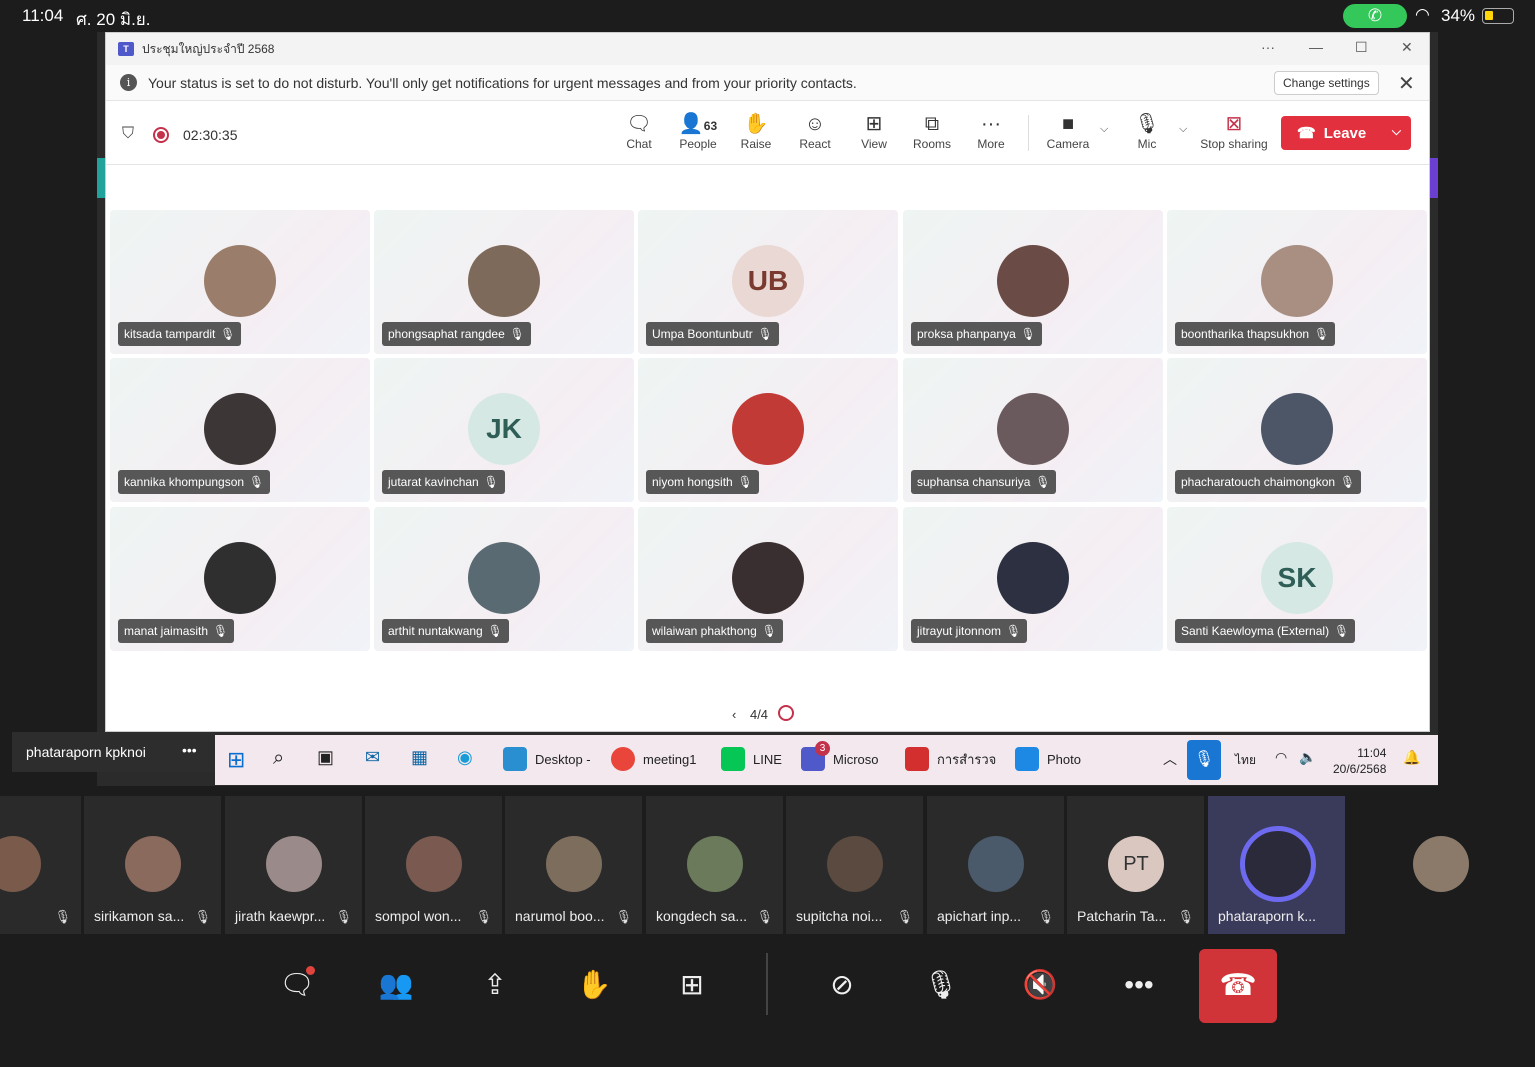 The height and width of the screenshot is (1067, 1535). What do you see at coordinates (1033, 282) in the screenshot?
I see `participant-tile: proksa phanpanya 🎙` at bounding box center [1033, 282].